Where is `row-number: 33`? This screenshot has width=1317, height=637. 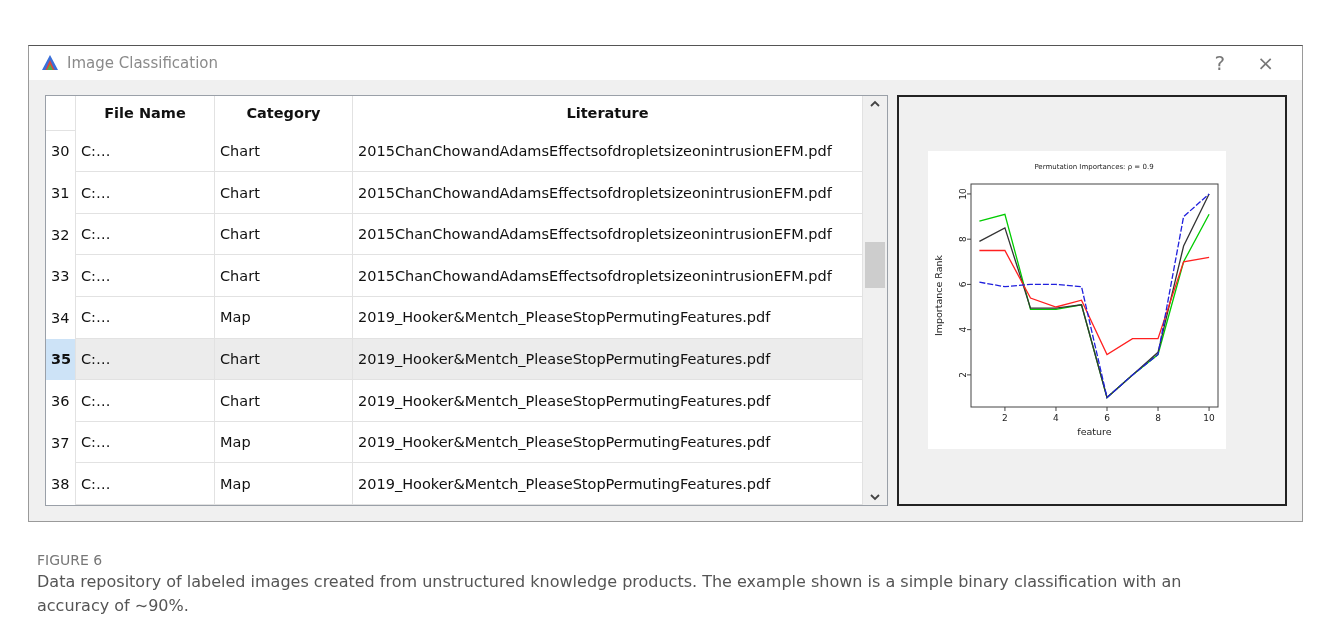
row-number: 33 is located at coordinates (61, 276).